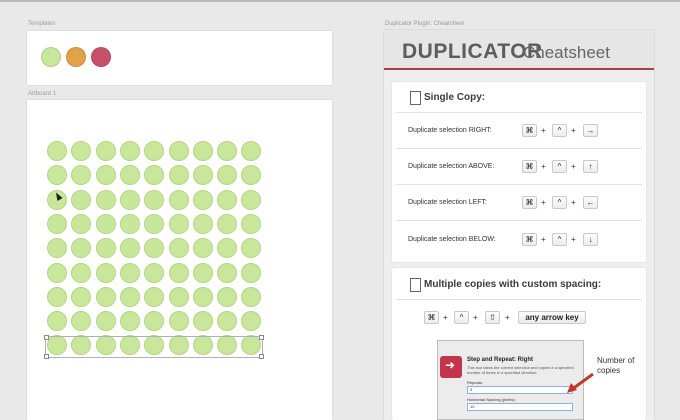 Image resolution: width=680 pixels, height=420 pixels. Describe the element at coordinates (51, 57) in the screenshot. I see `template-swatch-green` at that location.